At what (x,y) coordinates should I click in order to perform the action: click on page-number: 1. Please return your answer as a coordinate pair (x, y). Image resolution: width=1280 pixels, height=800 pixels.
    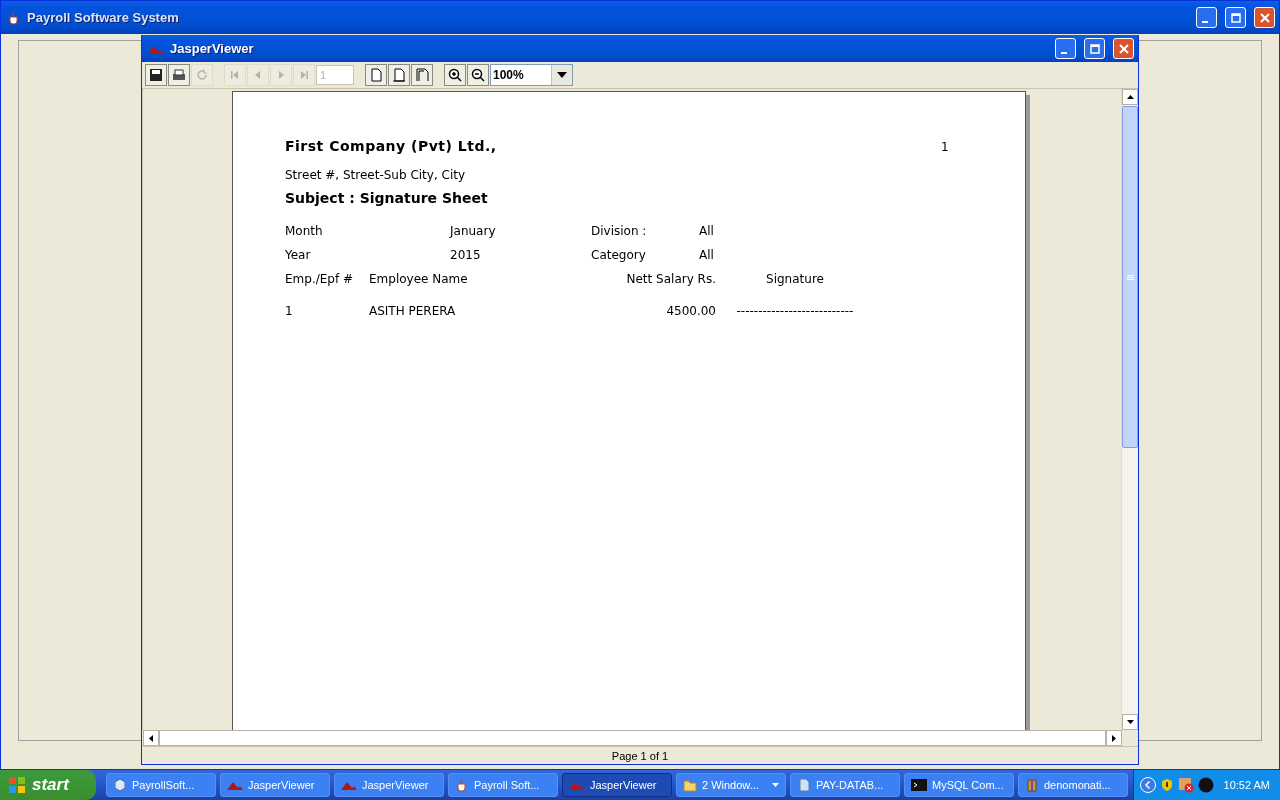
    Looking at the image, I should click on (945, 147).